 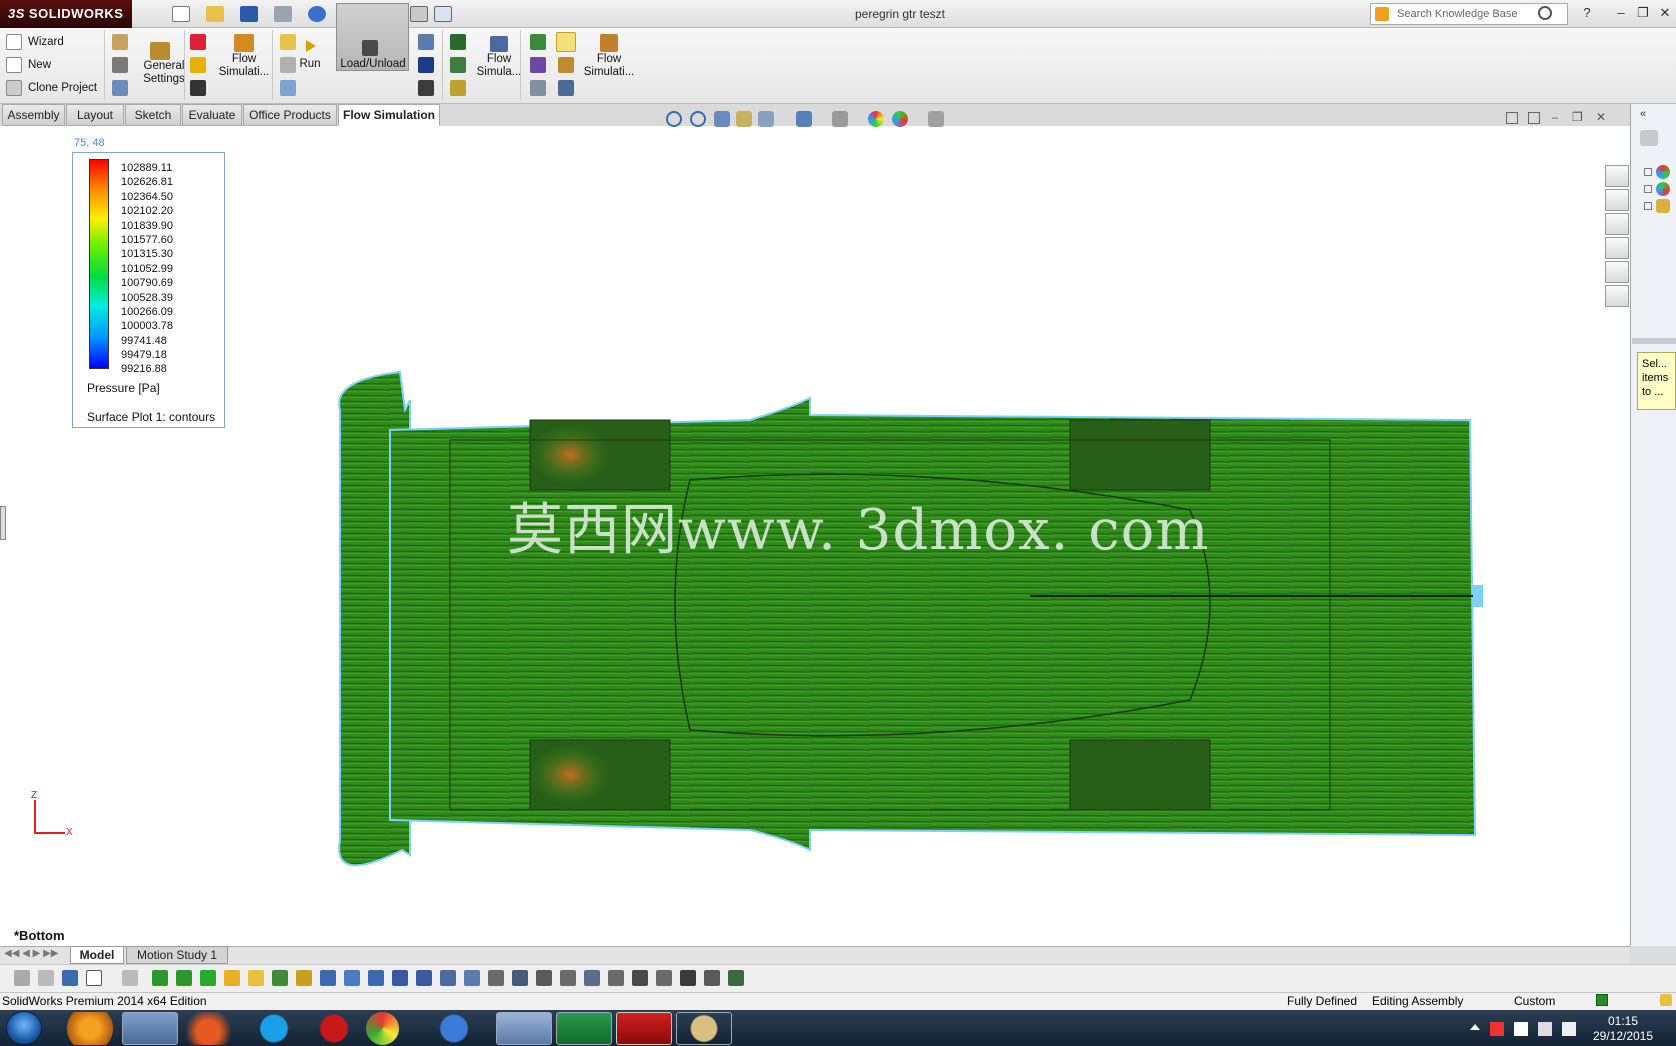 I want to click on filter-edges-icon, so click(x=184, y=978).